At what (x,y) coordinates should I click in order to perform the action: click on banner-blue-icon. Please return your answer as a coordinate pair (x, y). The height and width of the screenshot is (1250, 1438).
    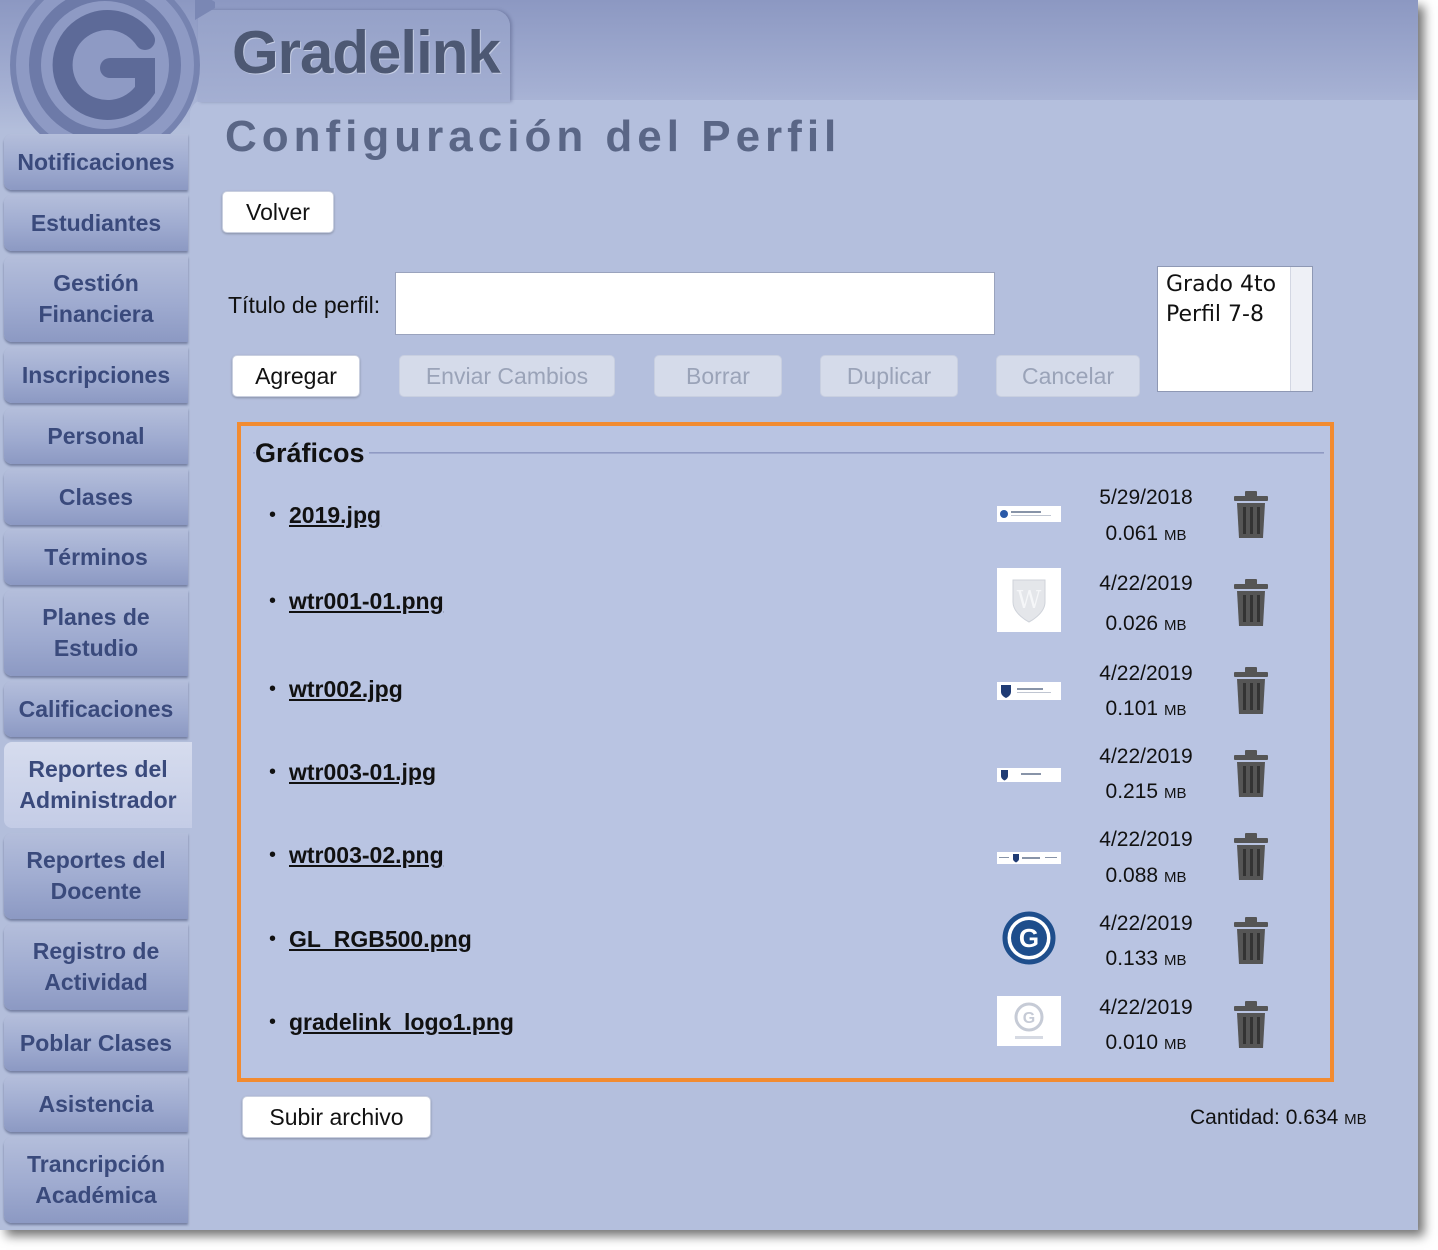
    Looking at the image, I should click on (1029, 514).